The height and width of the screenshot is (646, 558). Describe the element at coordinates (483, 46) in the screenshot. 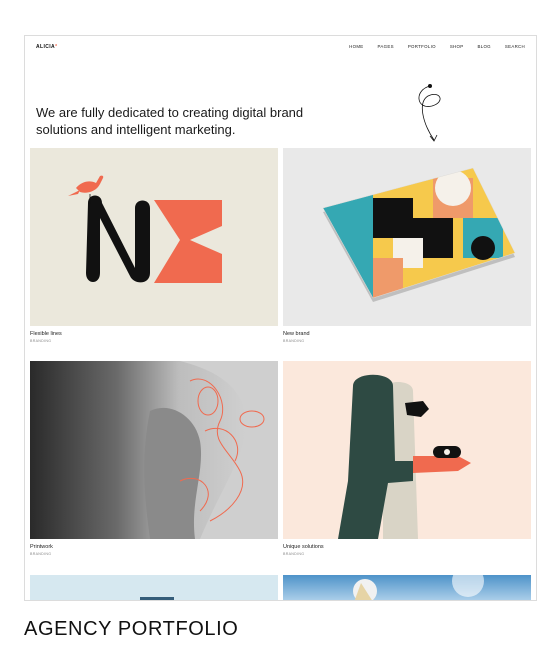

I see `nav-blog: BLOG` at that location.